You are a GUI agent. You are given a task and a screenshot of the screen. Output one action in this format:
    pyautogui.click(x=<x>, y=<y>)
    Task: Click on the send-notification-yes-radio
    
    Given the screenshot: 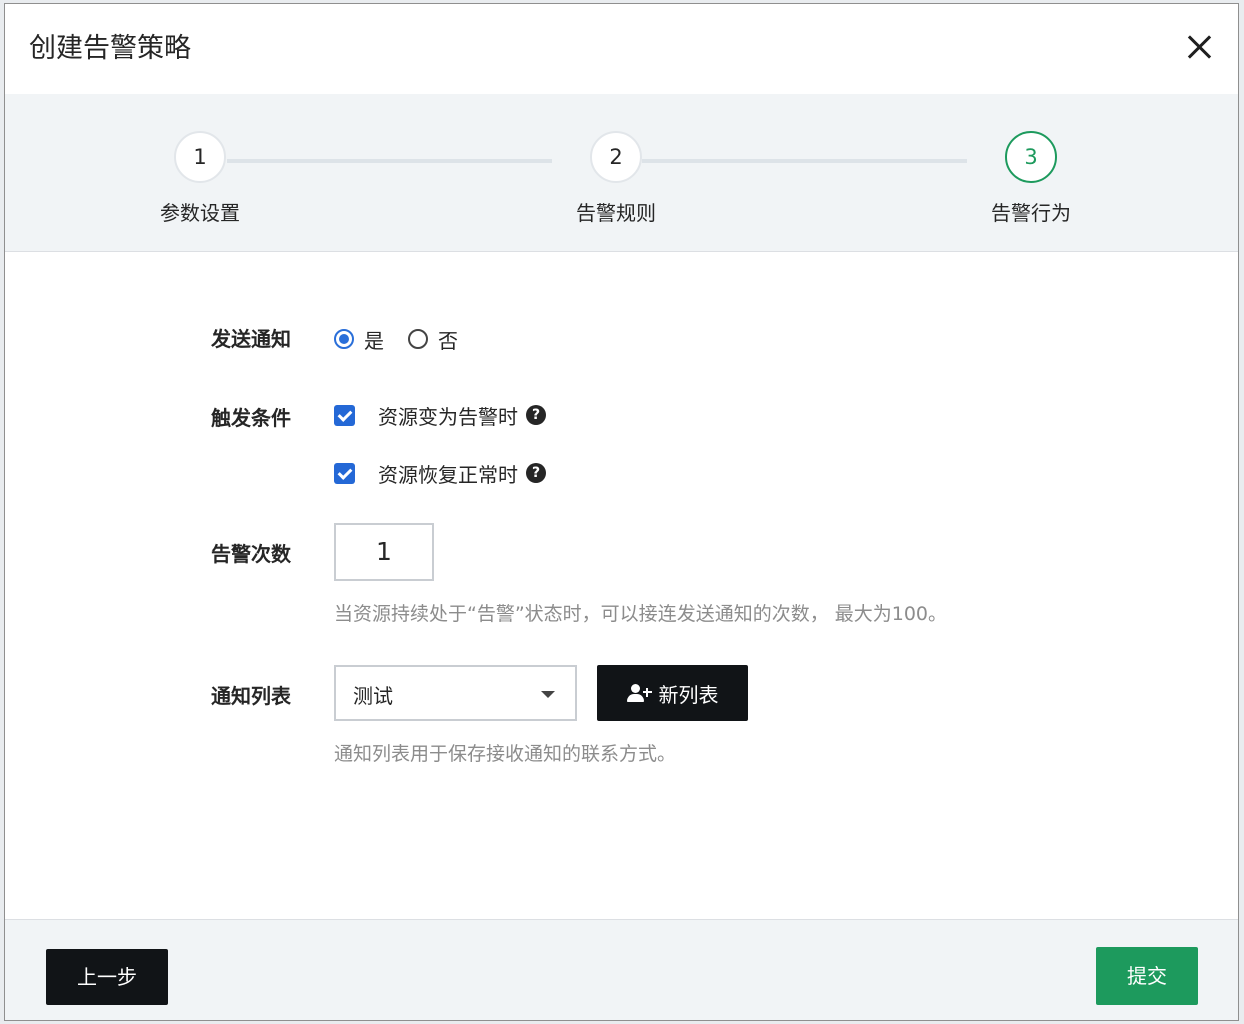 What is the action you would take?
    pyautogui.click(x=344, y=339)
    